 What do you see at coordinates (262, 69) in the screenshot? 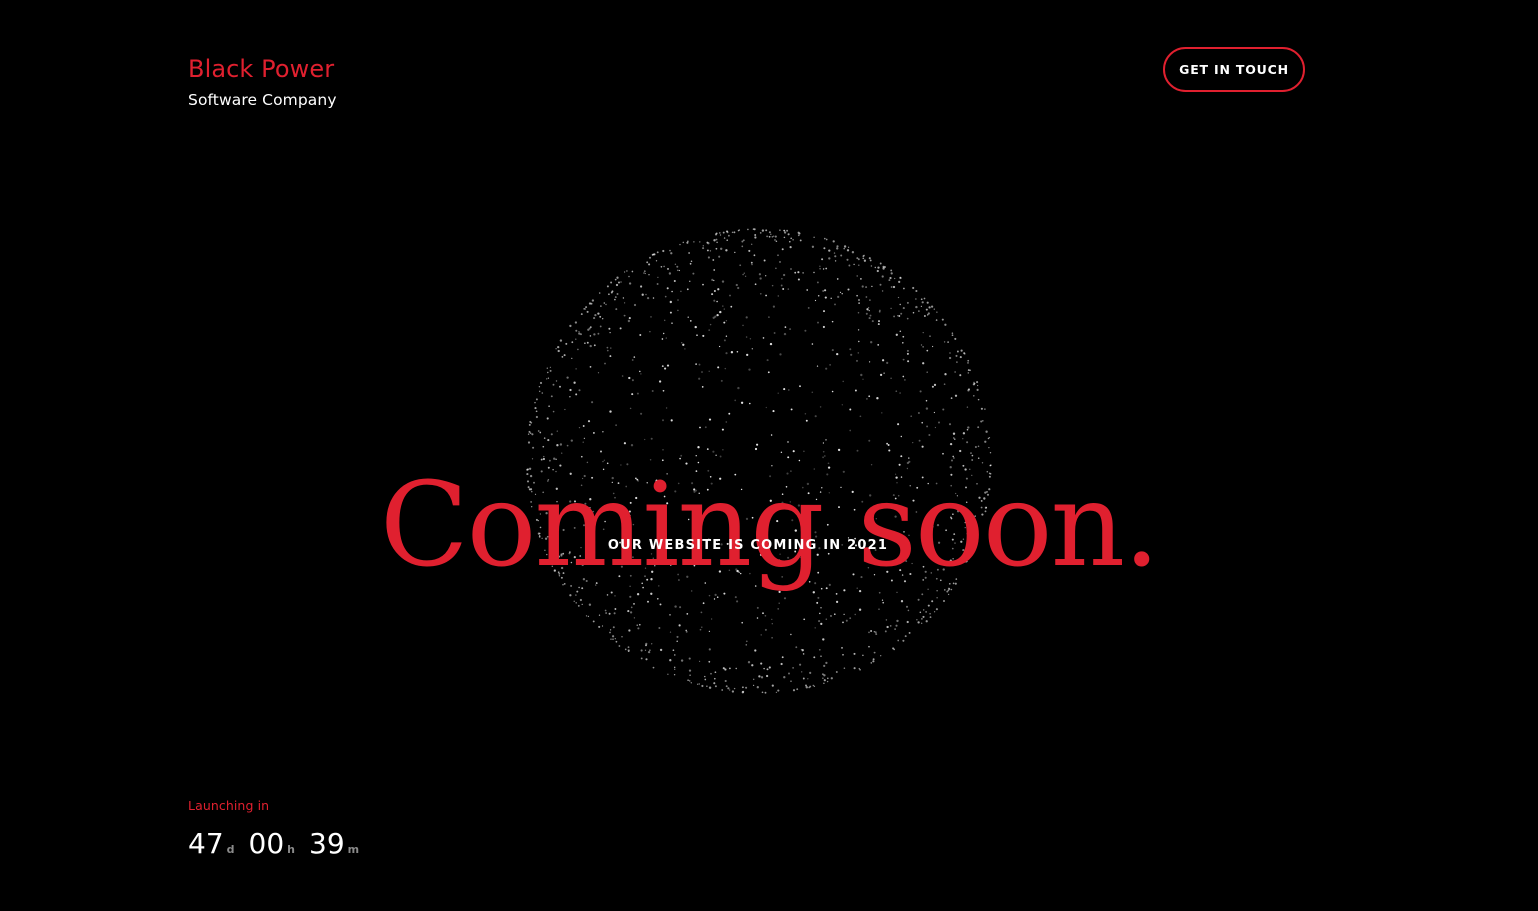
I see `brand-name: Black Power` at bounding box center [262, 69].